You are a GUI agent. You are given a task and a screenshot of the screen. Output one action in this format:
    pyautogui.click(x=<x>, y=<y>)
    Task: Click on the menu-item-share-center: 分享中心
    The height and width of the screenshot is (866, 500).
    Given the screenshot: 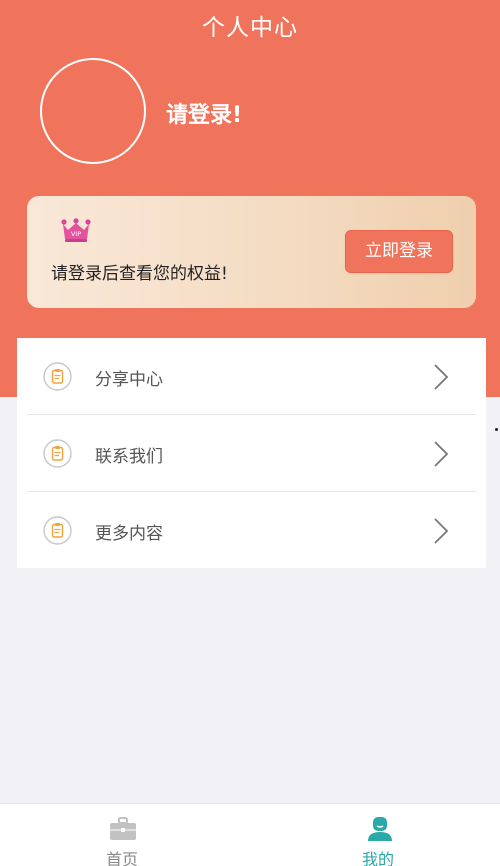 What is the action you would take?
    pyautogui.click(x=251, y=376)
    